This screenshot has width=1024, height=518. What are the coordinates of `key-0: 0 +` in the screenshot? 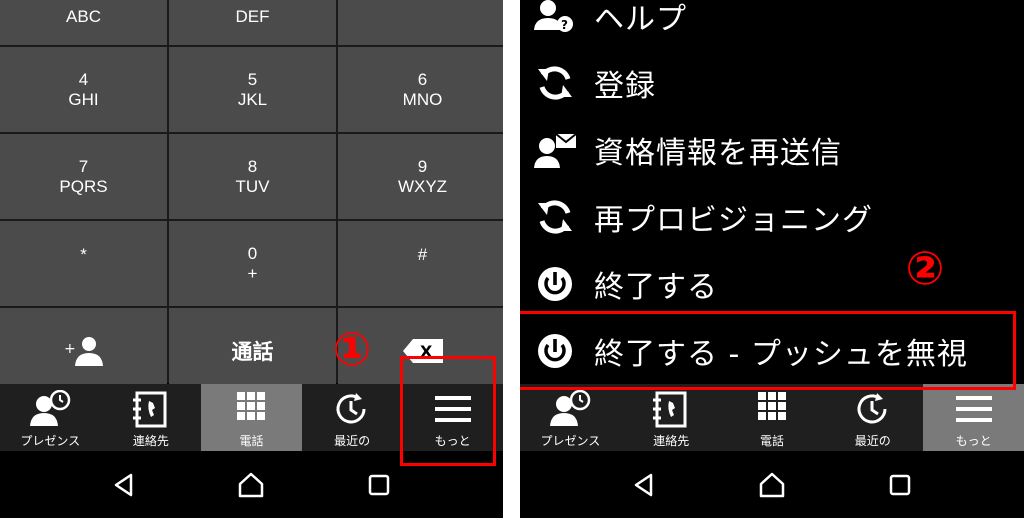 It's located at (252, 263).